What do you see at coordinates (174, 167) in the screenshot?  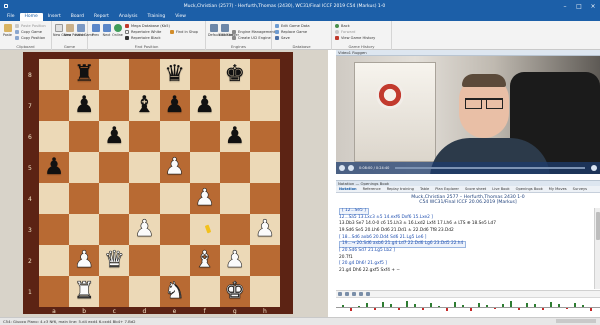 I see `square-e5: ♟` at bounding box center [174, 167].